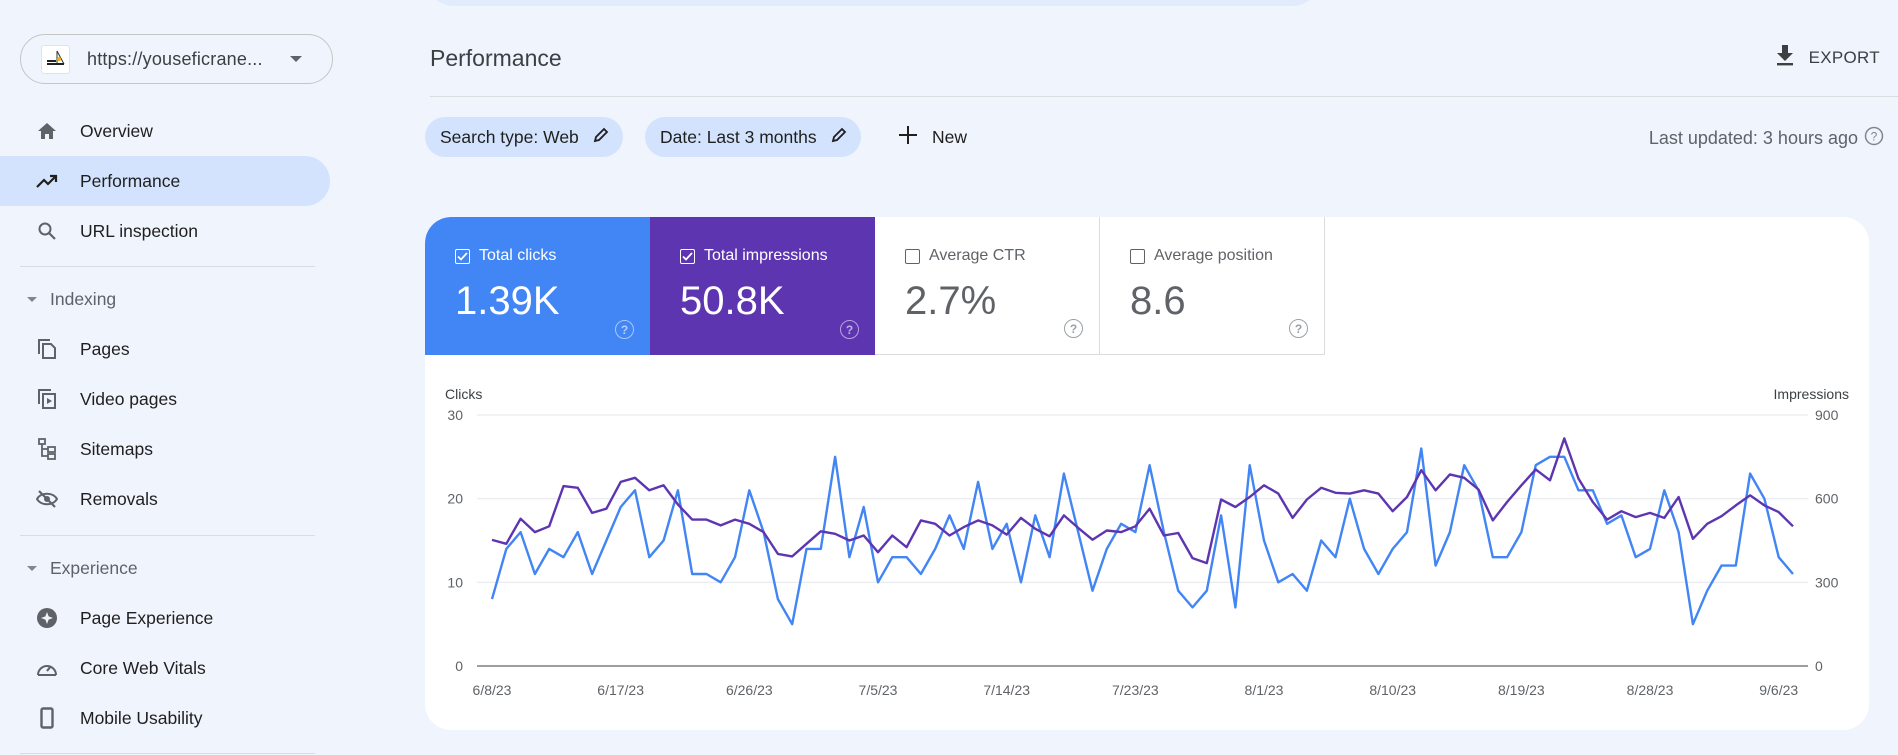  Describe the element at coordinates (147, 617) in the screenshot. I see `sidebar-item-label: Page Experience` at that location.